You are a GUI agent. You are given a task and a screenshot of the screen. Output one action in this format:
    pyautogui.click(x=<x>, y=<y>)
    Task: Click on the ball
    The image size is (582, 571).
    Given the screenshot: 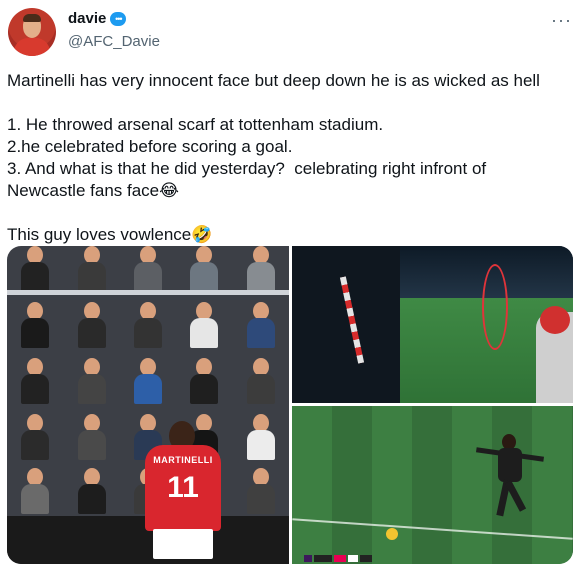 What is the action you would take?
    pyautogui.click(x=392, y=534)
    